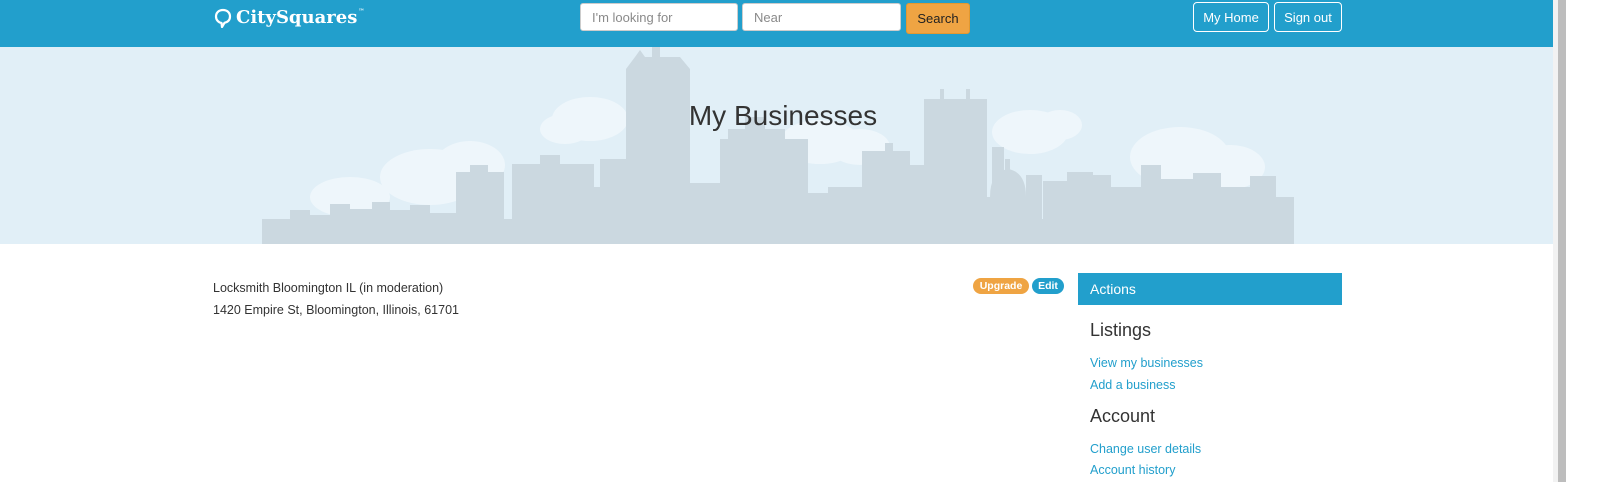 The width and height of the screenshot is (1599, 482). Describe the element at coordinates (783, 115) in the screenshot. I see `page-title: My Businesses` at that location.